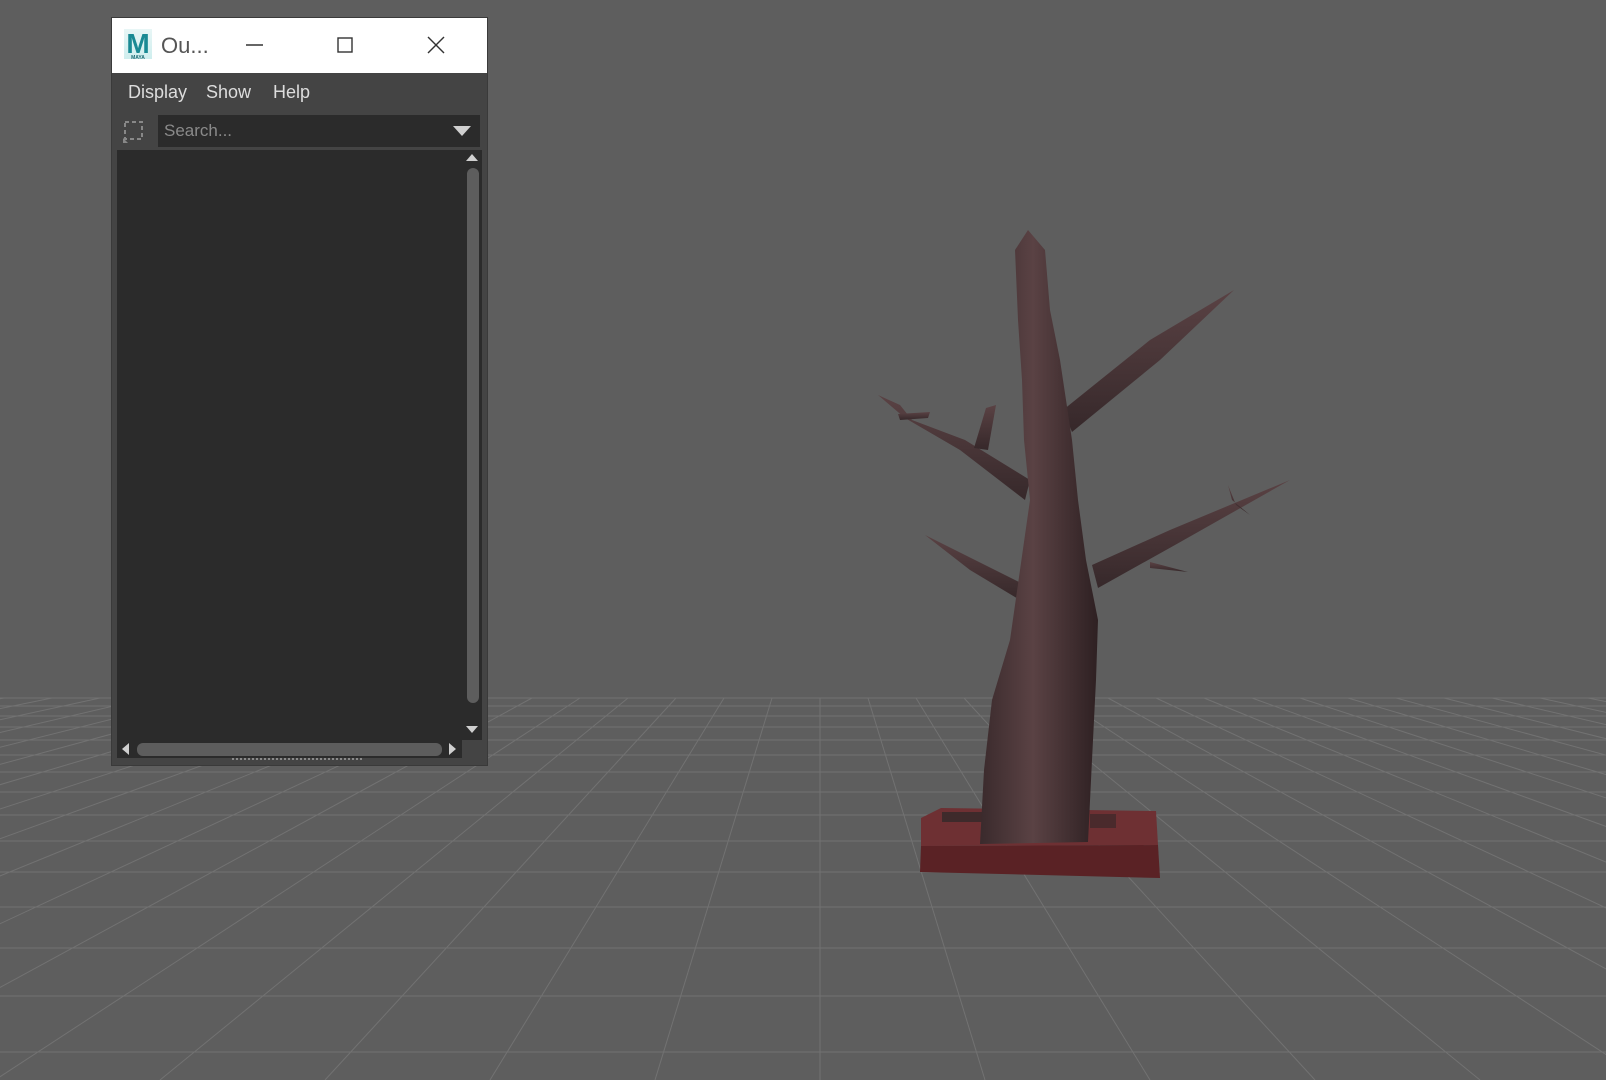 The image size is (1606, 1080). What do you see at coordinates (462, 131) in the screenshot?
I see `chevron-down-icon` at bounding box center [462, 131].